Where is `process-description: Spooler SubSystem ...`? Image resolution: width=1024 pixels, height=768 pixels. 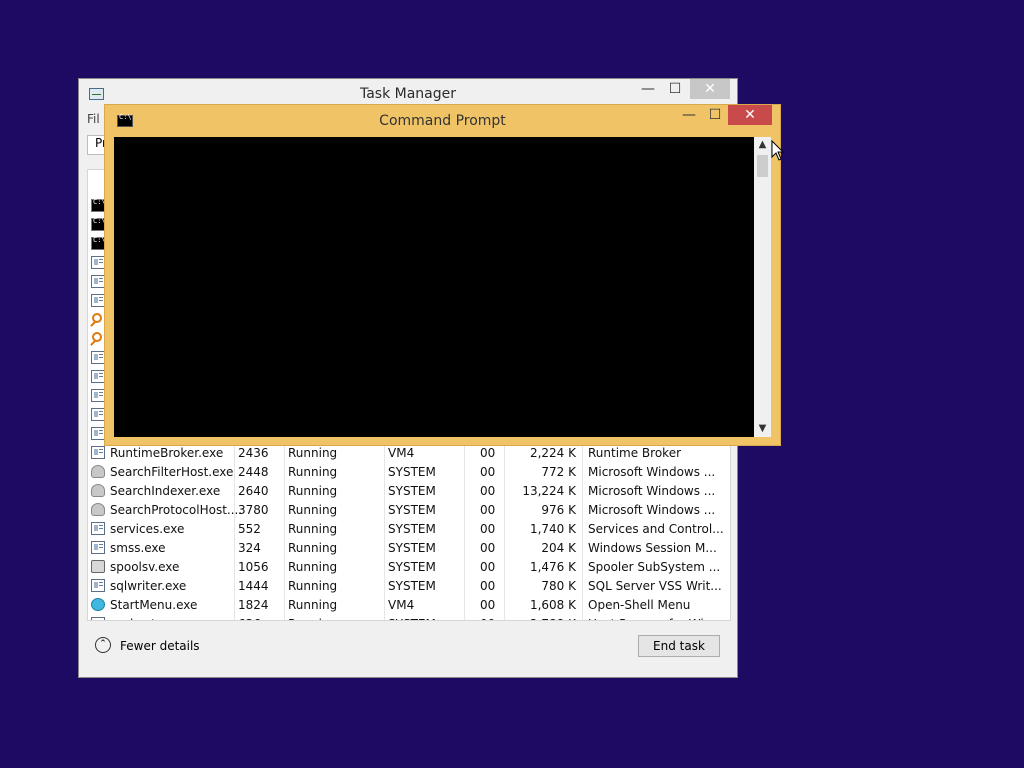 process-description: Spooler SubSystem ... is located at coordinates (654, 567).